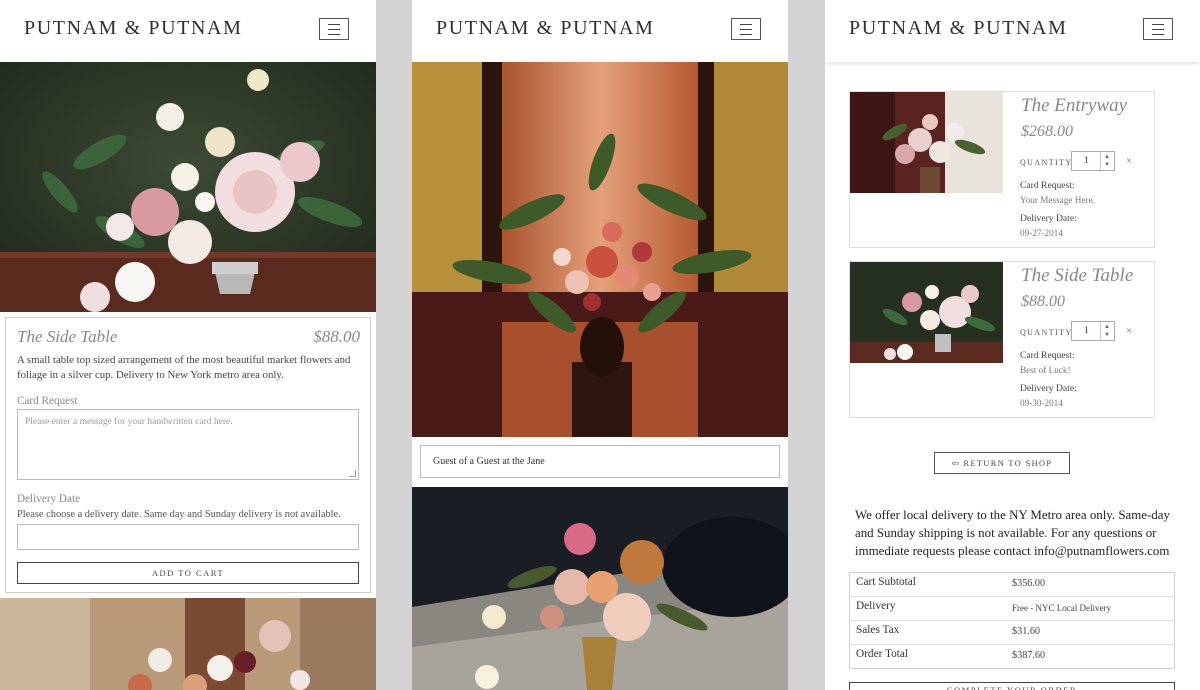 This screenshot has width=1200, height=690. What do you see at coordinates (188, 187) in the screenshot?
I see `product-photo` at bounding box center [188, 187].